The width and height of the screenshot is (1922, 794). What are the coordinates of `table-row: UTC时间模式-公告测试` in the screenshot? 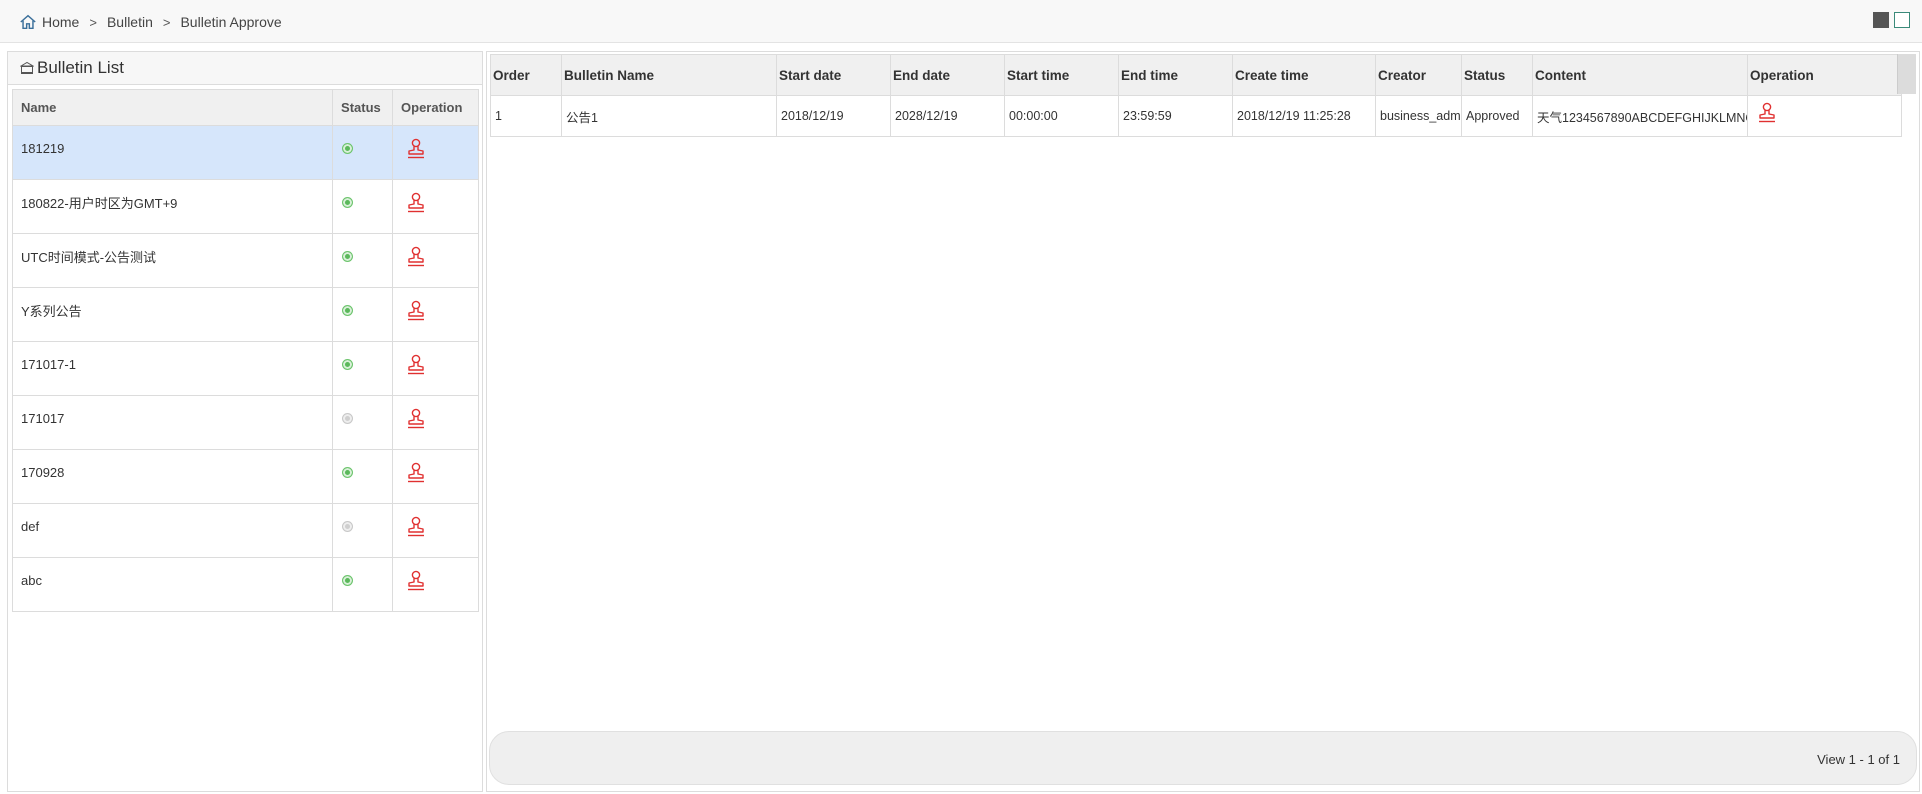 It's located at (245, 260).